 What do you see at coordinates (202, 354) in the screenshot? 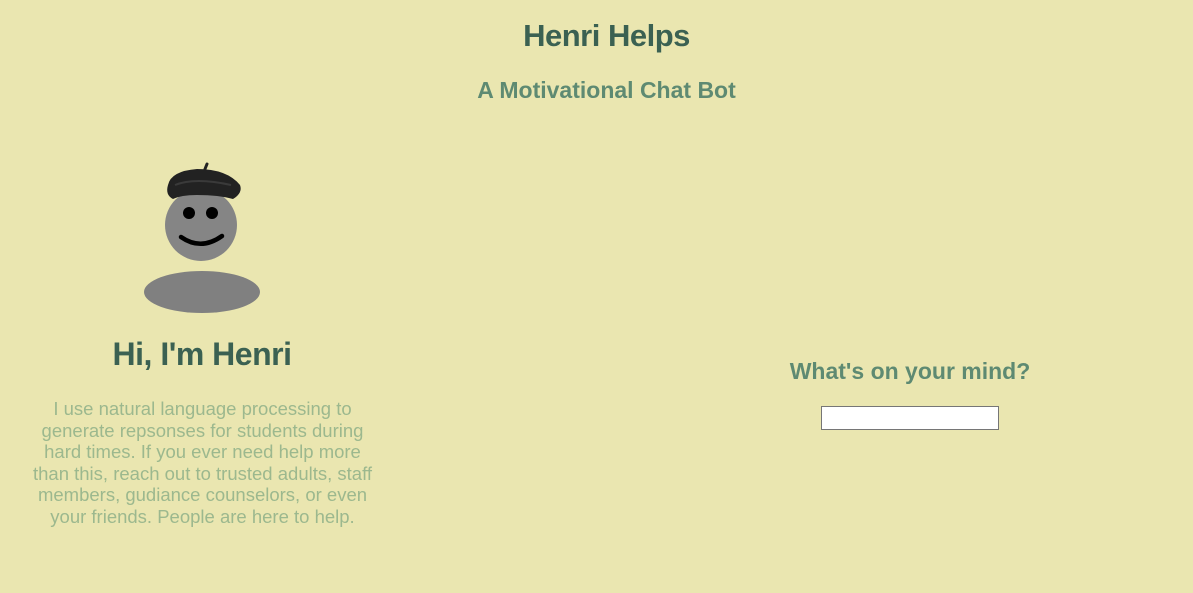
I see `henri-greeting: Hi, I'm Henri` at bounding box center [202, 354].